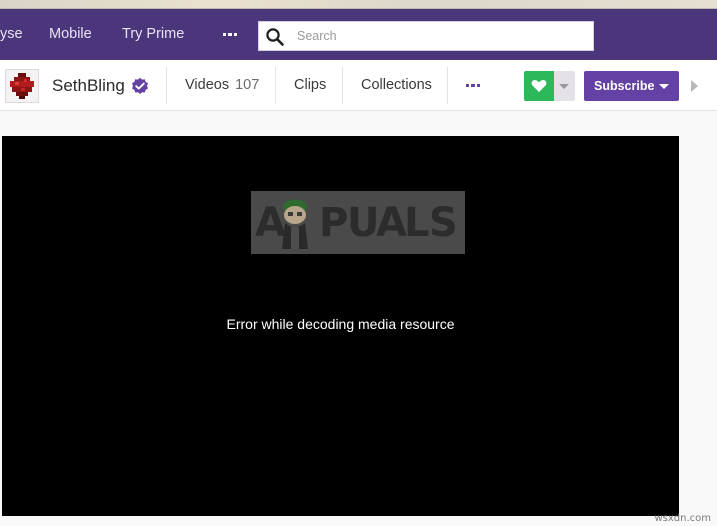 Image resolution: width=717 pixels, height=526 pixels. Describe the element at coordinates (358, 123) in the screenshot. I see `content-gap` at that location.